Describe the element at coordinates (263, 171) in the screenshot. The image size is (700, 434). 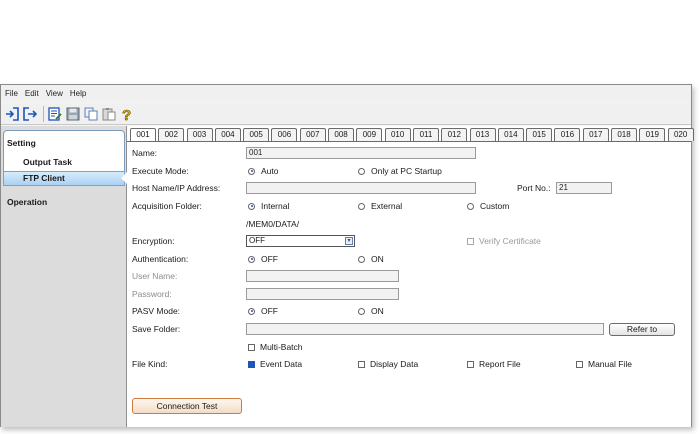
I see `execute-auto-radio: Auto` at that location.